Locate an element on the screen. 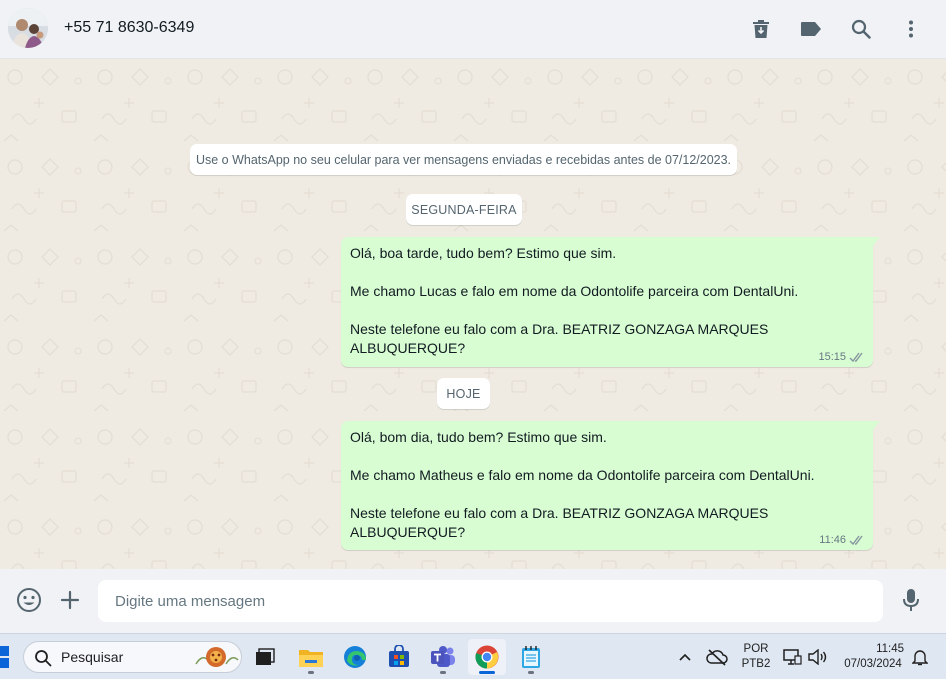 This screenshot has width=946, height=679. message-line: Olá, bom dia, tudo bem? Estimo que sim. is located at coordinates (478, 437).